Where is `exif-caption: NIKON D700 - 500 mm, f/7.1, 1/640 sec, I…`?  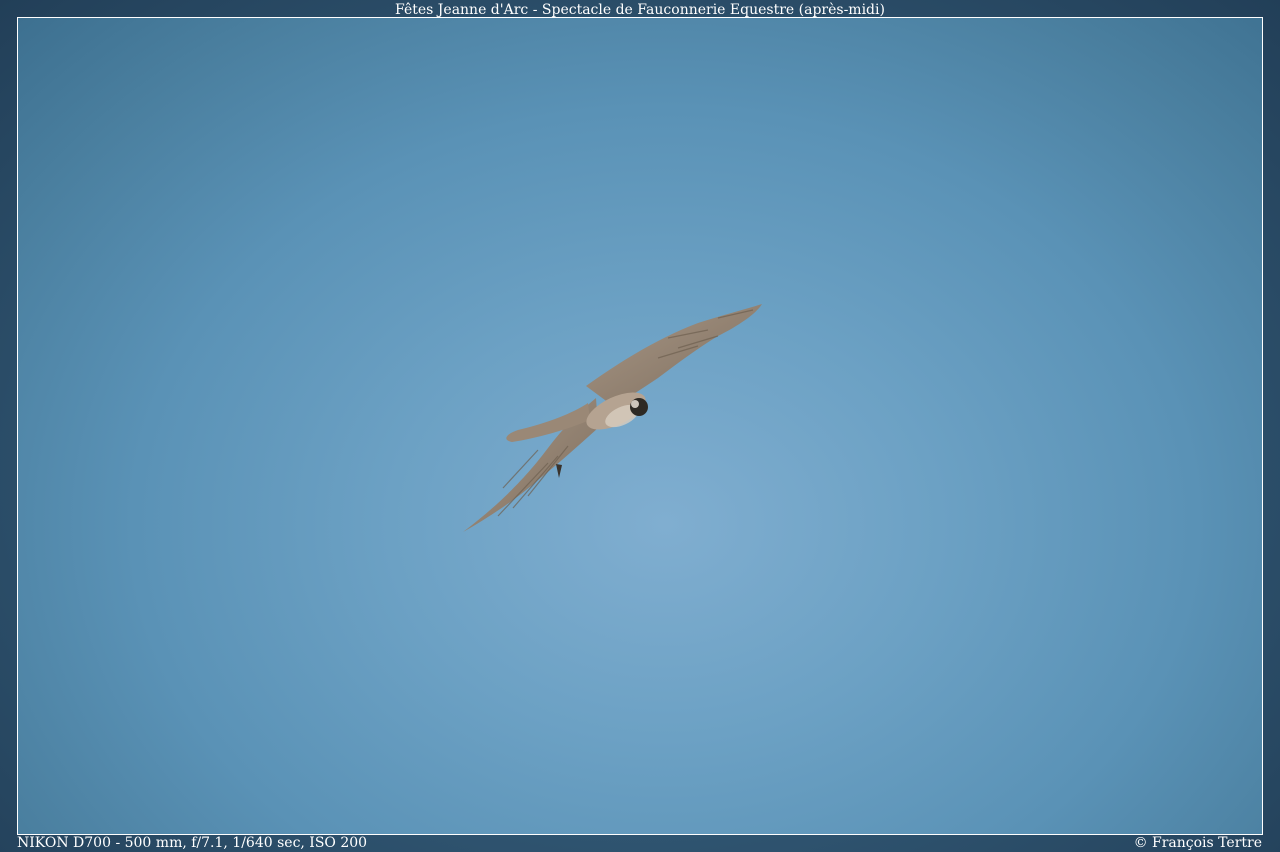 exif-caption: NIKON D700 - 500 mm, f/7.1, 1/640 sec, I… is located at coordinates (192, 843).